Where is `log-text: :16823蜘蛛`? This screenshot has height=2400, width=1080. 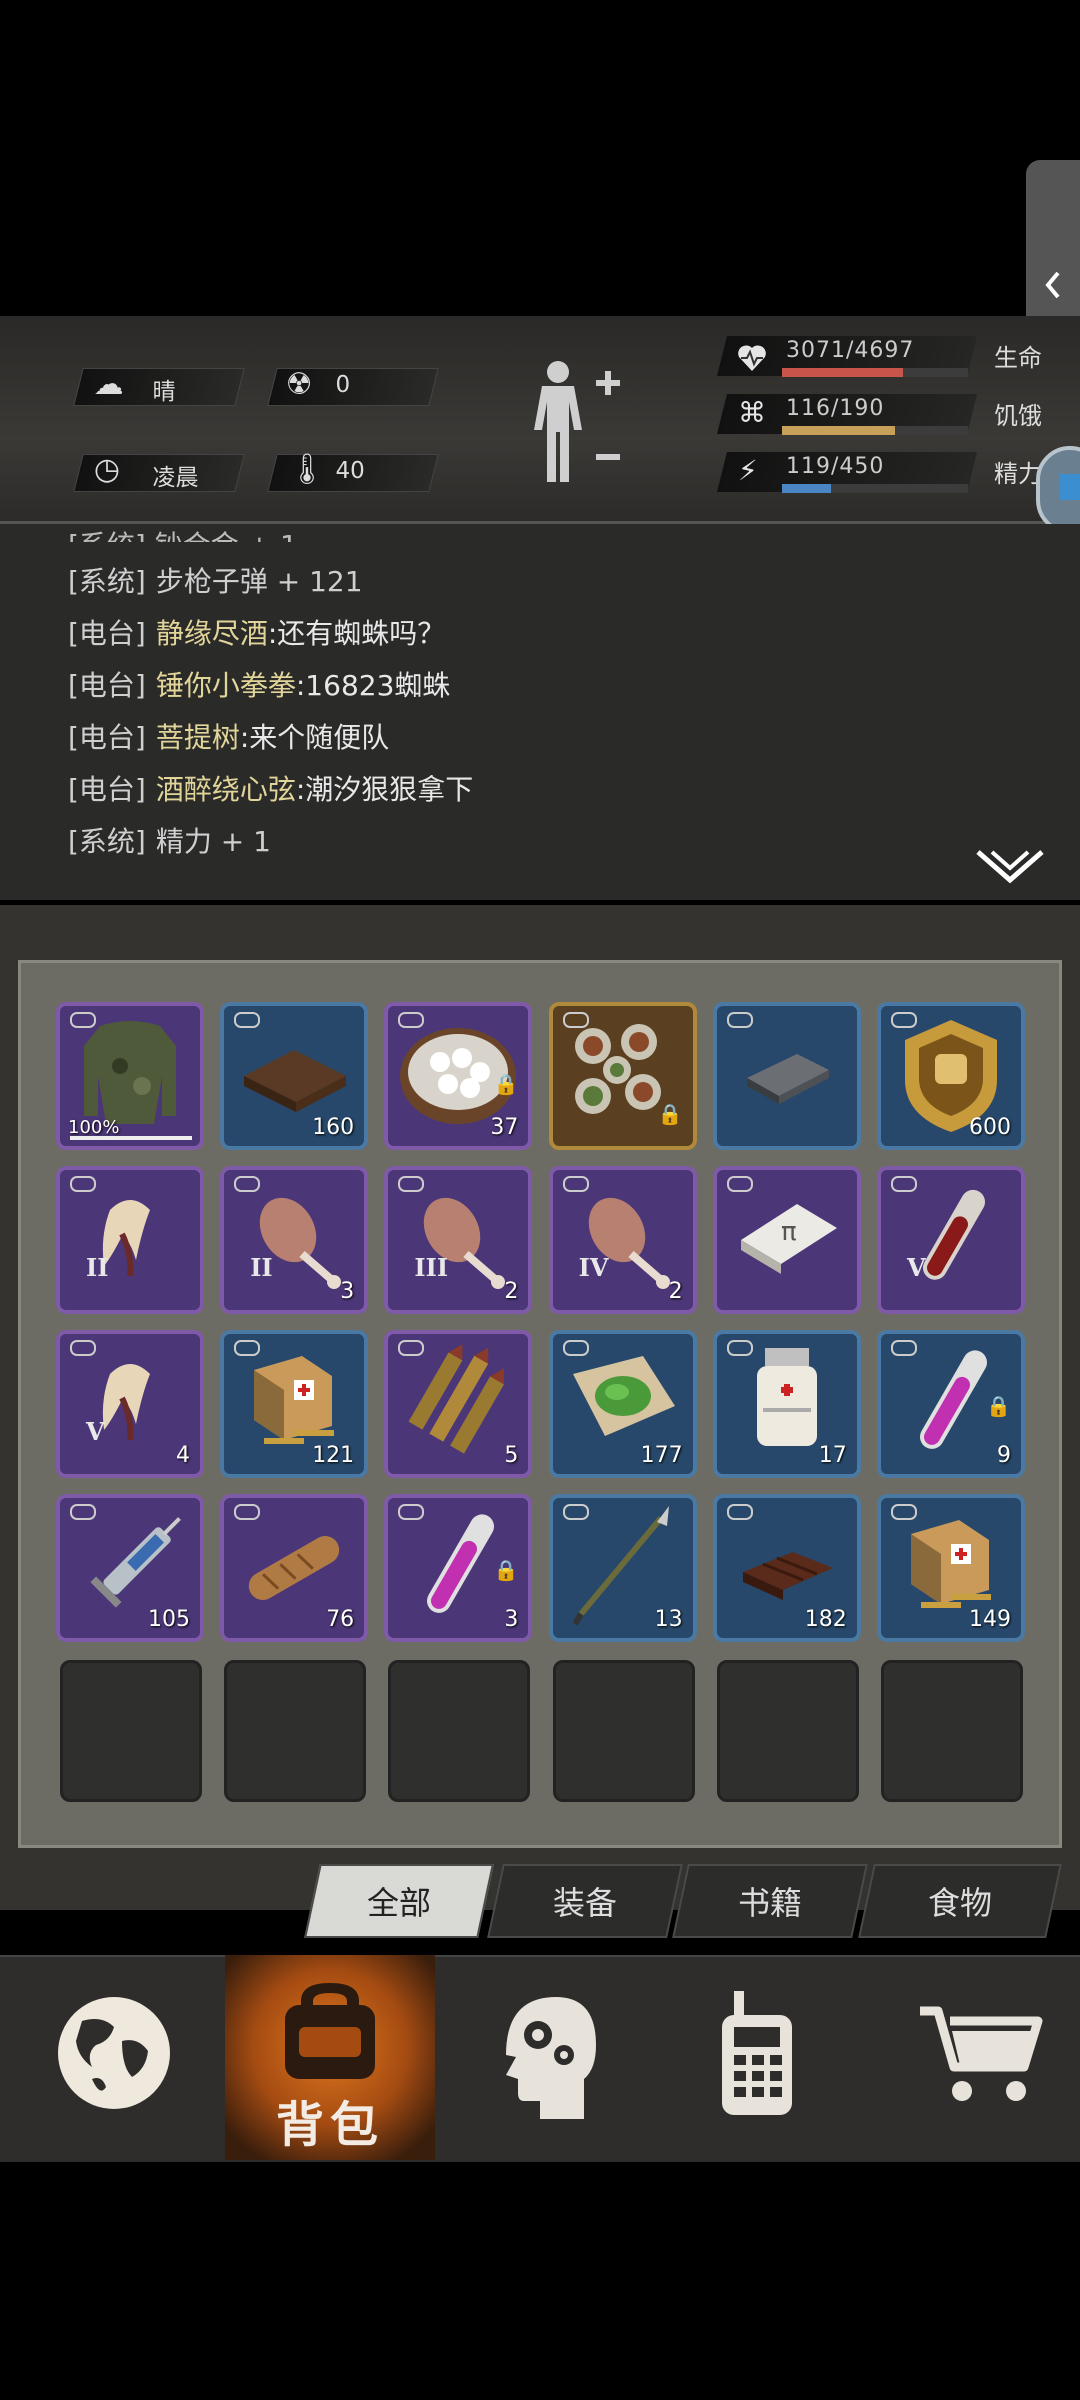
log-text: :16823蜘蛛 is located at coordinates (373, 685).